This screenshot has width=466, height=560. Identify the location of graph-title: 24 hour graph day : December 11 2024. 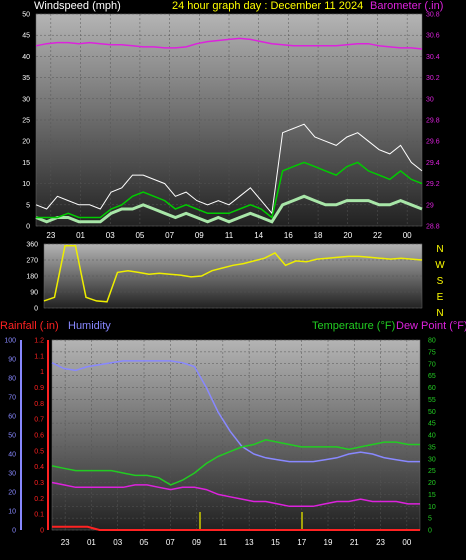
(268, 6).